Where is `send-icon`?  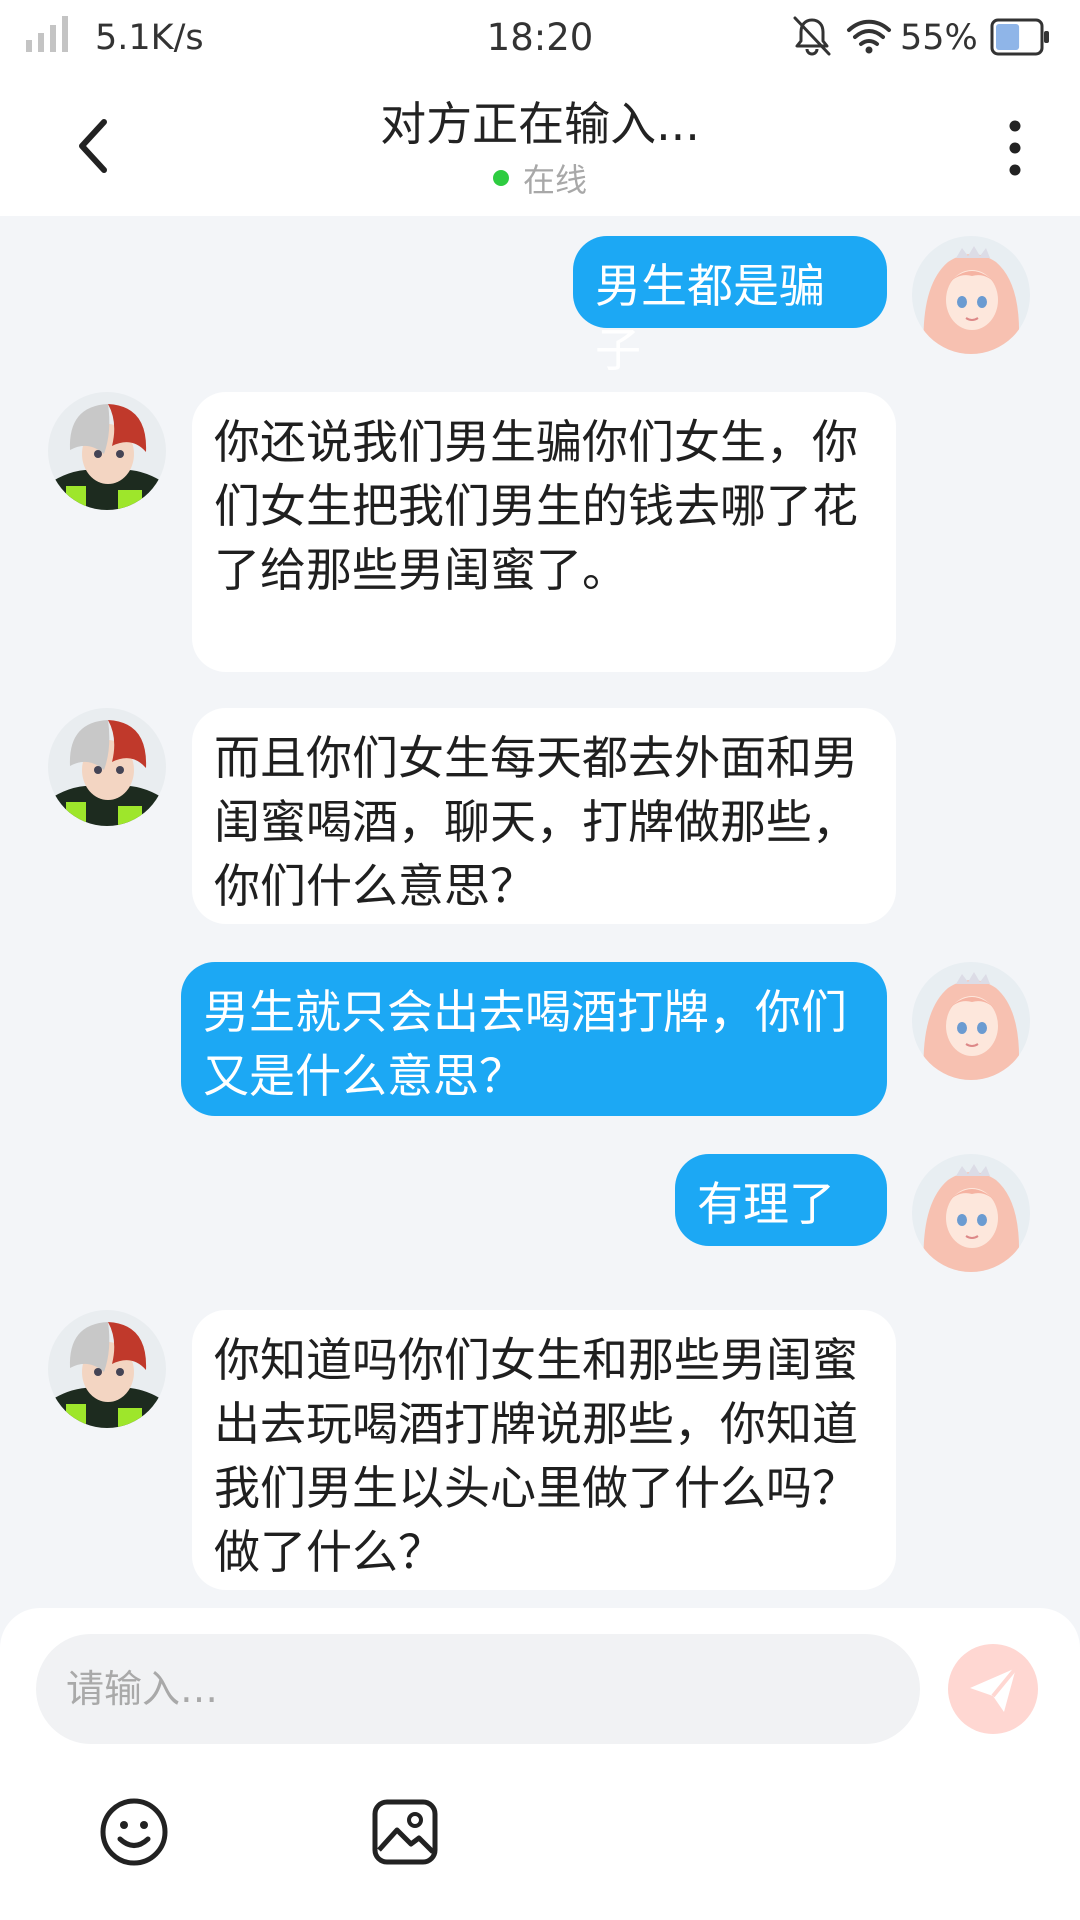 send-icon is located at coordinates (994, 1689).